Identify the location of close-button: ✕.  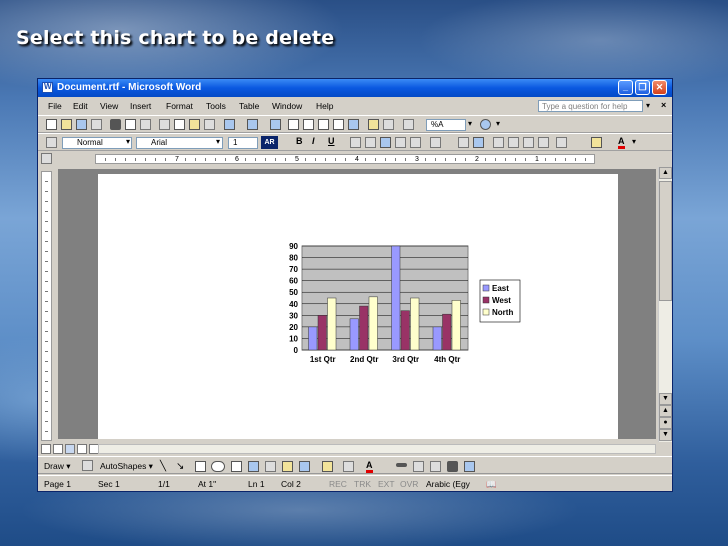
(659, 87).